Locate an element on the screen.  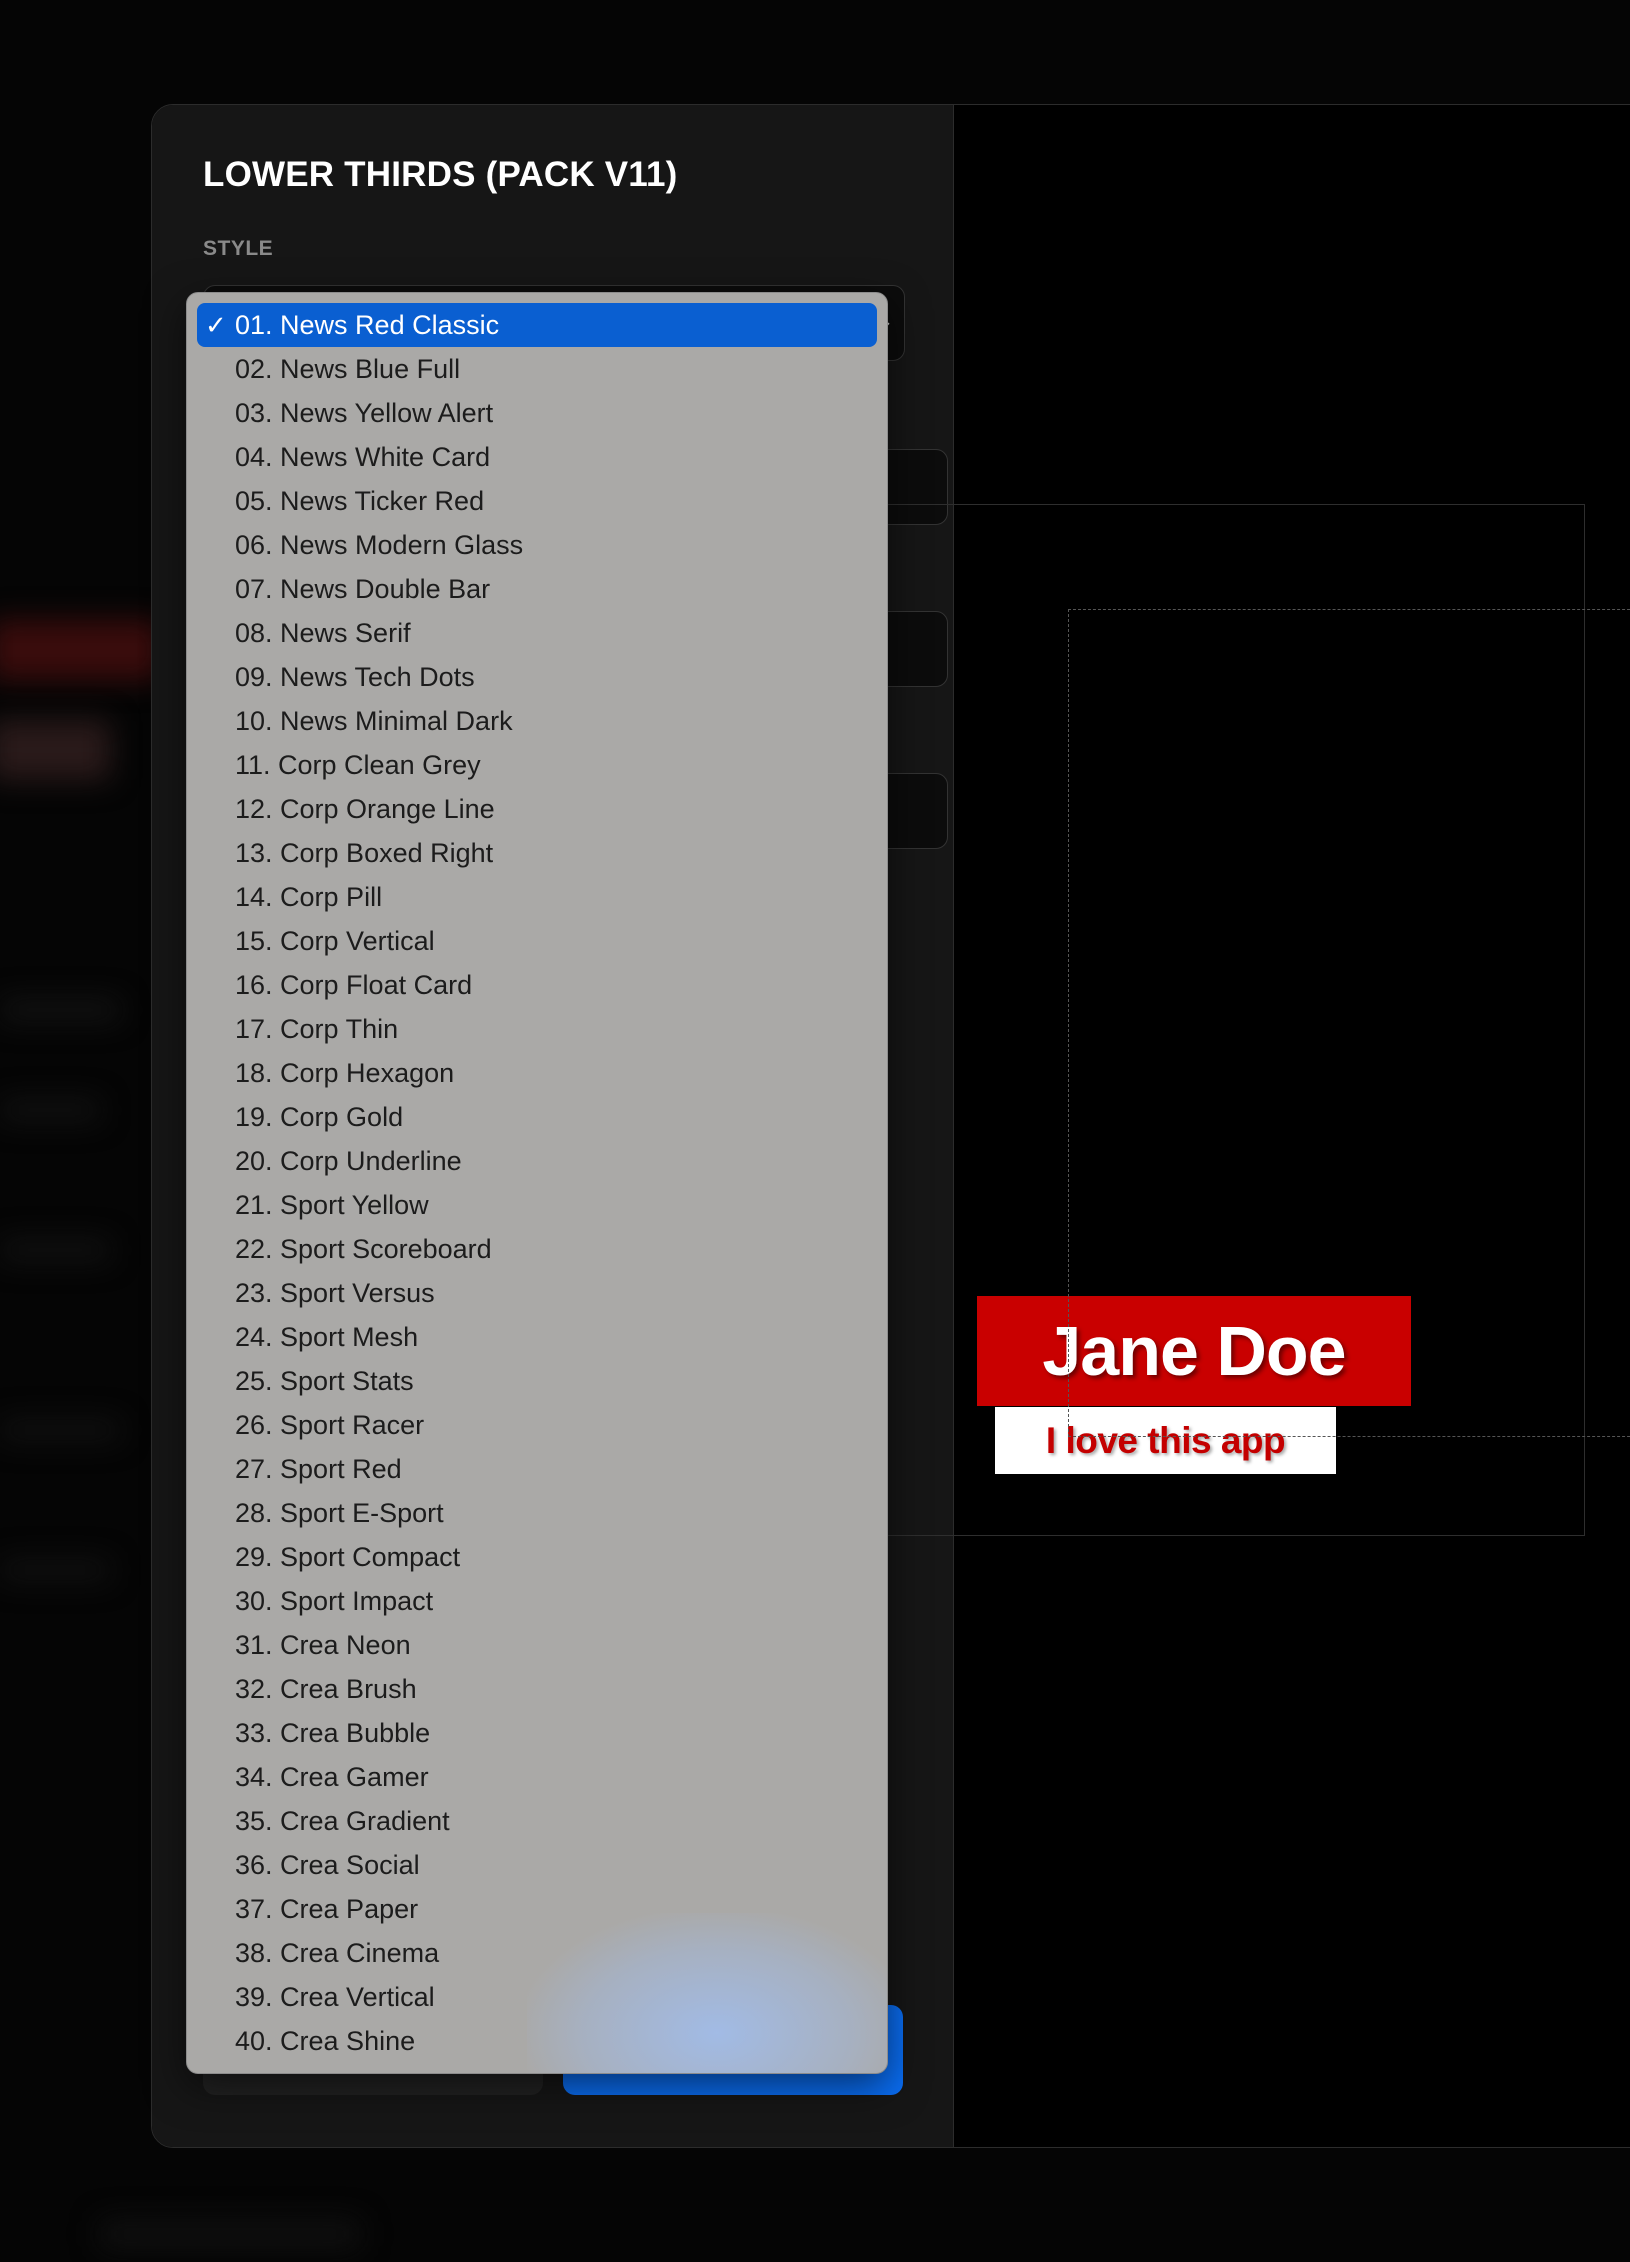
style-option: 02. News Blue Full is located at coordinates (537, 369).